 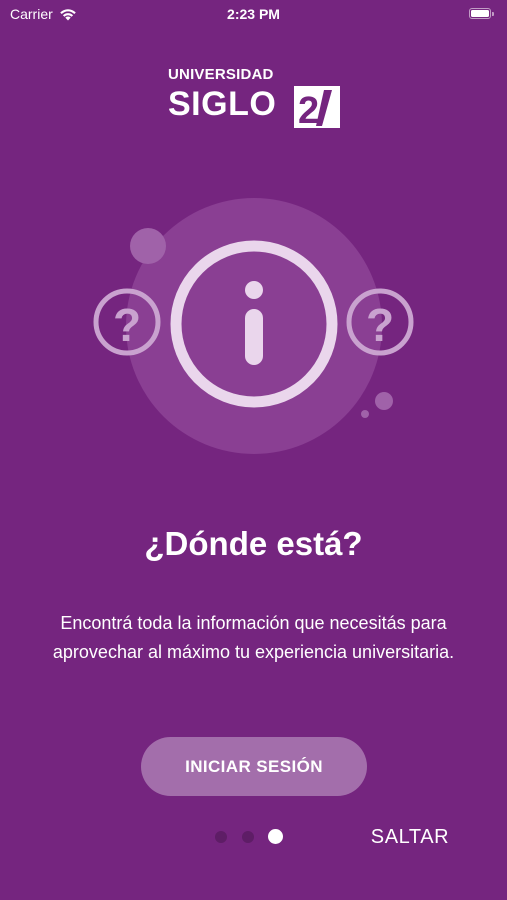 What do you see at coordinates (384, 401) in the screenshot?
I see `bubble-right-large` at bounding box center [384, 401].